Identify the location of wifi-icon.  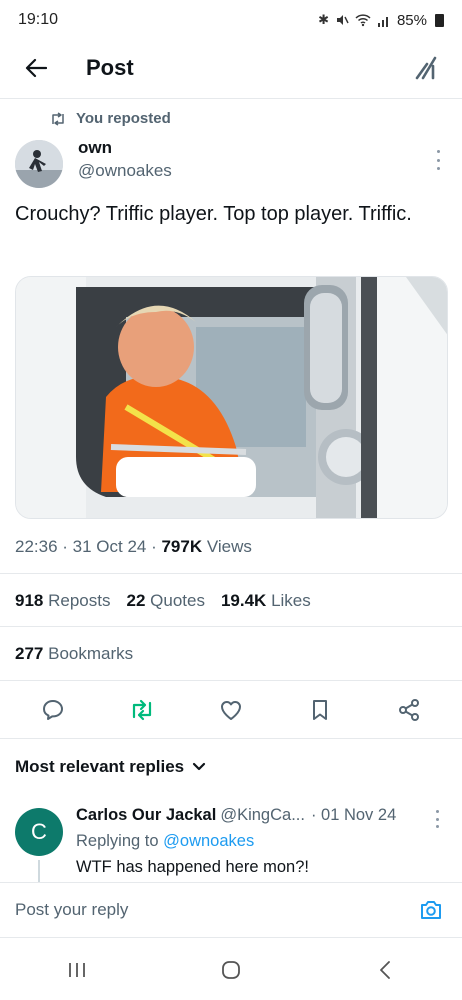
(363, 20).